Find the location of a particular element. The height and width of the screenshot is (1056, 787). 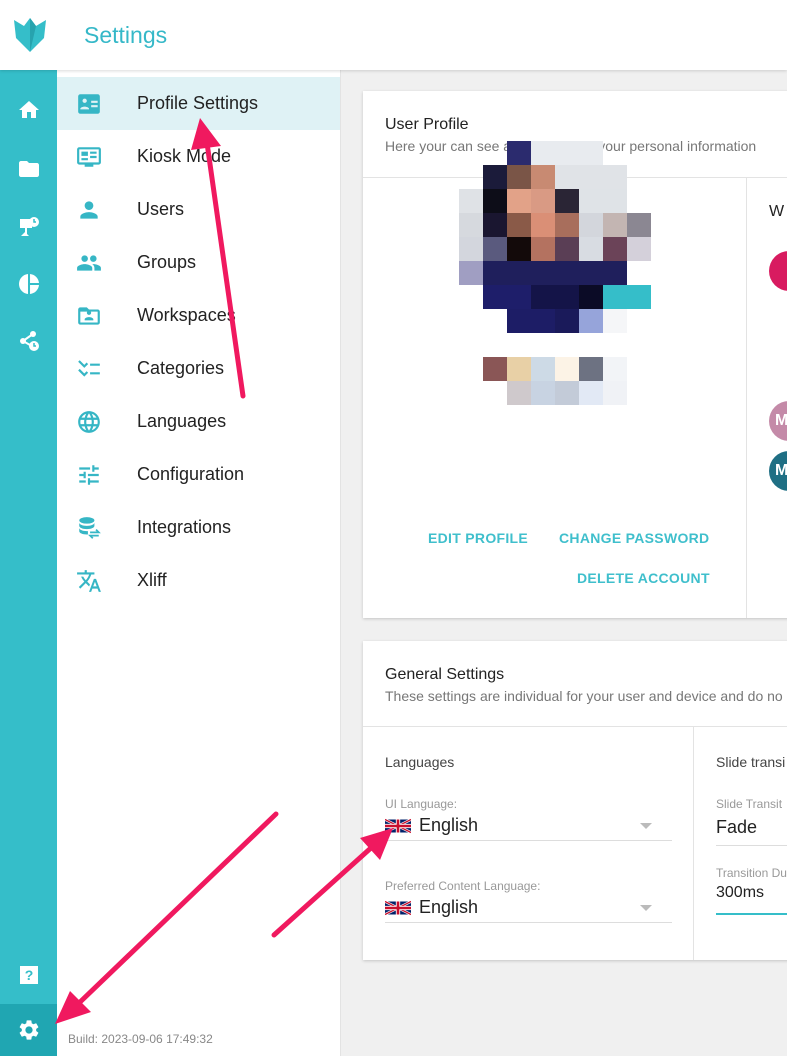

slide-transition-section-label: Slide transi is located at coordinates (751, 762).